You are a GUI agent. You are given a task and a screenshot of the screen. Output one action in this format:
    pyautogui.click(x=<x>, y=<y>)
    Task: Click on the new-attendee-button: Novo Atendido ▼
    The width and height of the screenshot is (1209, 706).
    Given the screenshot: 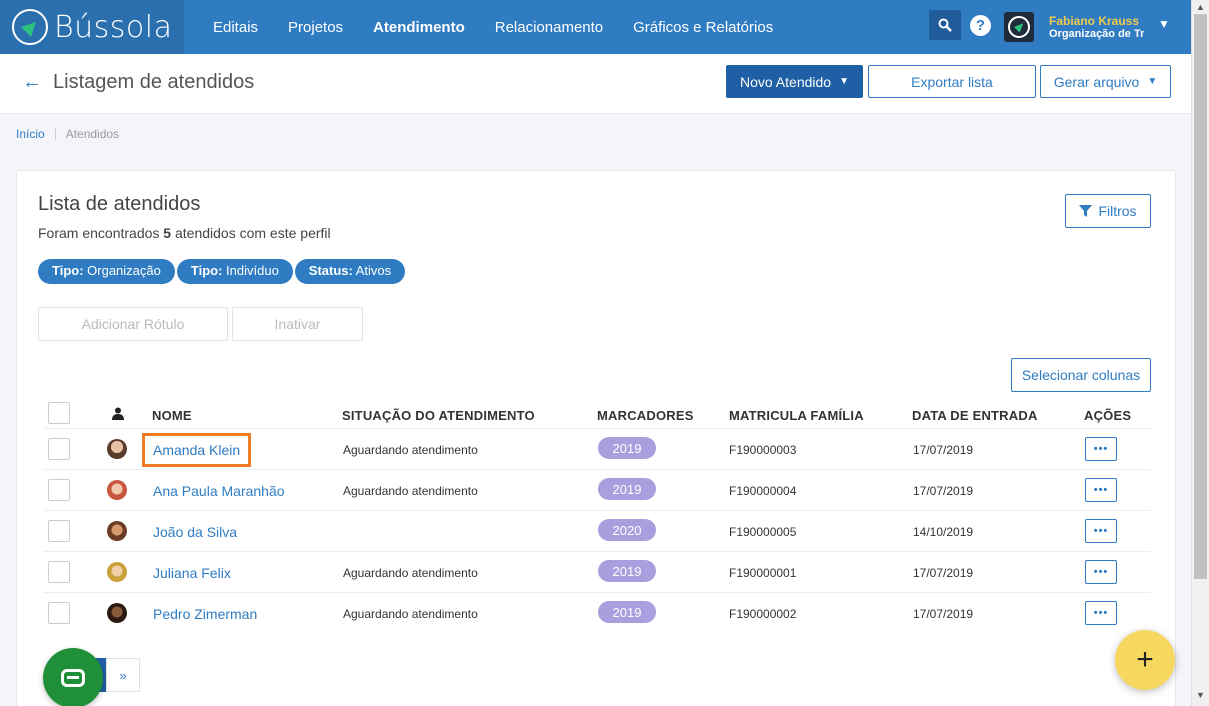 What is the action you would take?
    pyautogui.click(x=794, y=81)
    